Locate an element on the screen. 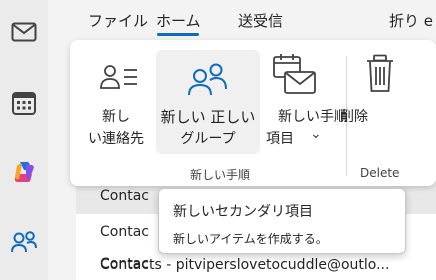 Image resolution: width=436 pixels, height=280 pixels. chevron-down-icon: ⌄ is located at coordinates (316, 134).